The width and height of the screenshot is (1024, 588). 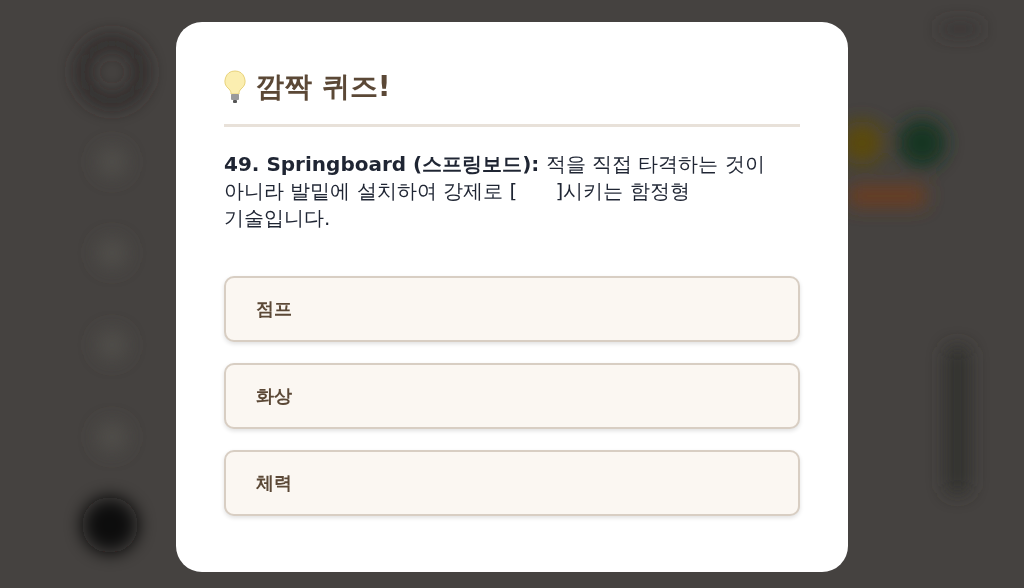 What do you see at coordinates (512, 309) in the screenshot?
I see `answer-option: 점프` at bounding box center [512, 309].